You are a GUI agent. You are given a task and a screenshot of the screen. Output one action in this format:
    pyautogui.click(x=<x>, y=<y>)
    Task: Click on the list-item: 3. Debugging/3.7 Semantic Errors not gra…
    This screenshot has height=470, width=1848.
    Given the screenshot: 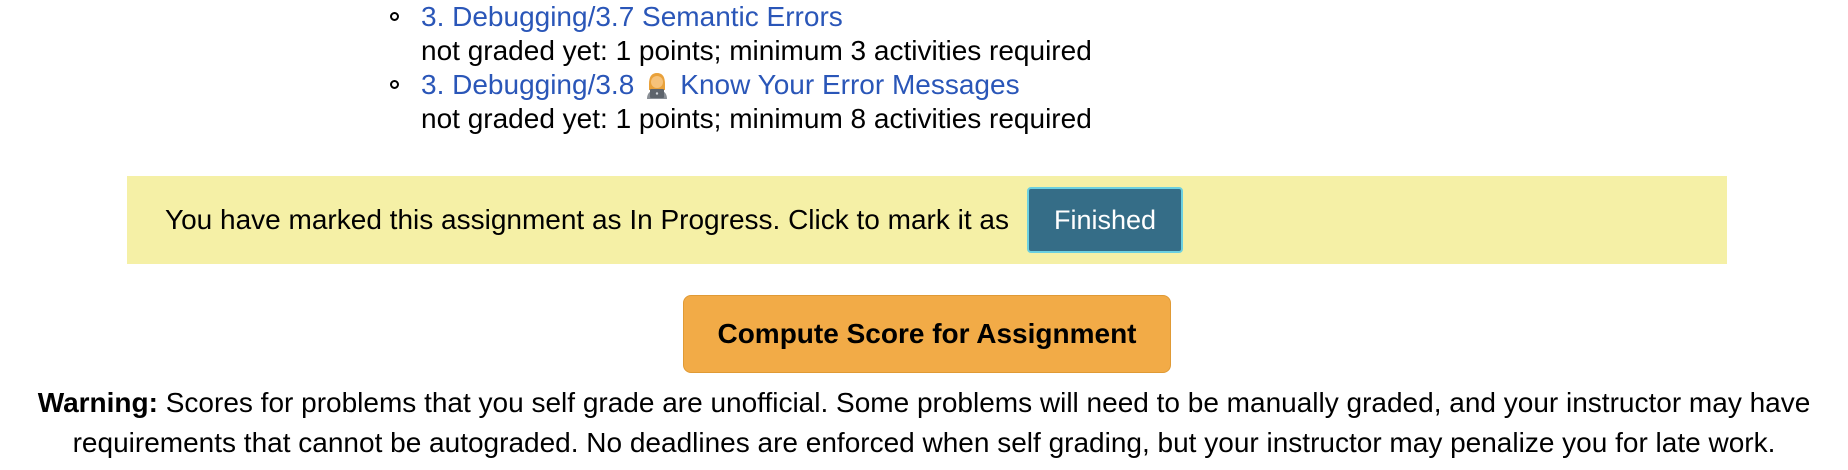 What is the action you would take?
    pyautogui.click(x=741, y=34)
    